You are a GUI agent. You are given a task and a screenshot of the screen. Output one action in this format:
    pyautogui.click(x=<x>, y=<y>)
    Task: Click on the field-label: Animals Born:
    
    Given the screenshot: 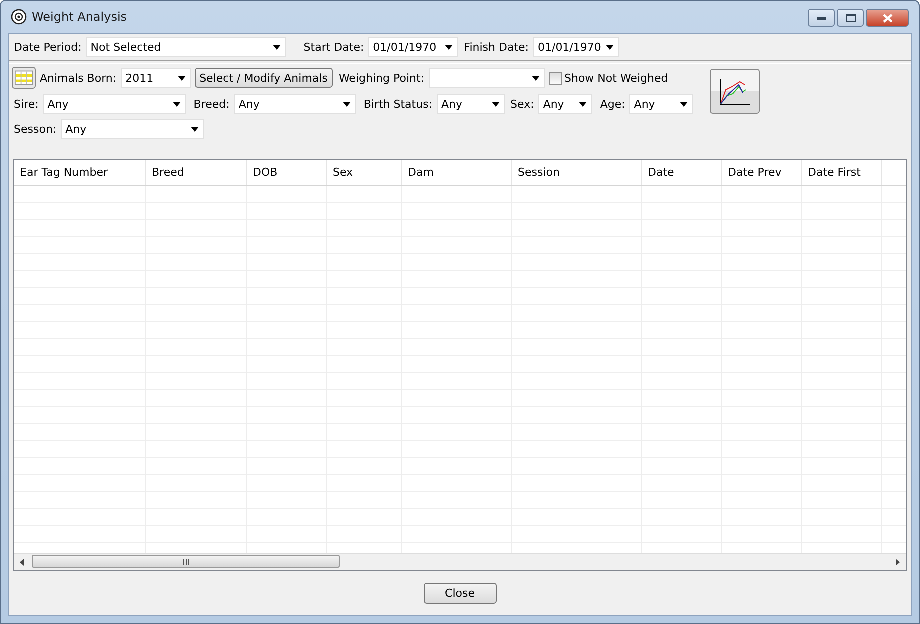 What is the action you would take?
    pyautogui.click(x=78, y=78)
    